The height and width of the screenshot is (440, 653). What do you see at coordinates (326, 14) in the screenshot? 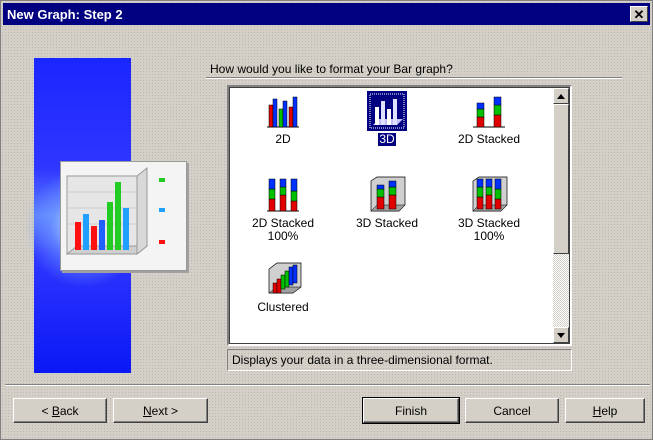
I see `title-bar: New Graph: Step 2 ✕` at bounding box center [326, 14].